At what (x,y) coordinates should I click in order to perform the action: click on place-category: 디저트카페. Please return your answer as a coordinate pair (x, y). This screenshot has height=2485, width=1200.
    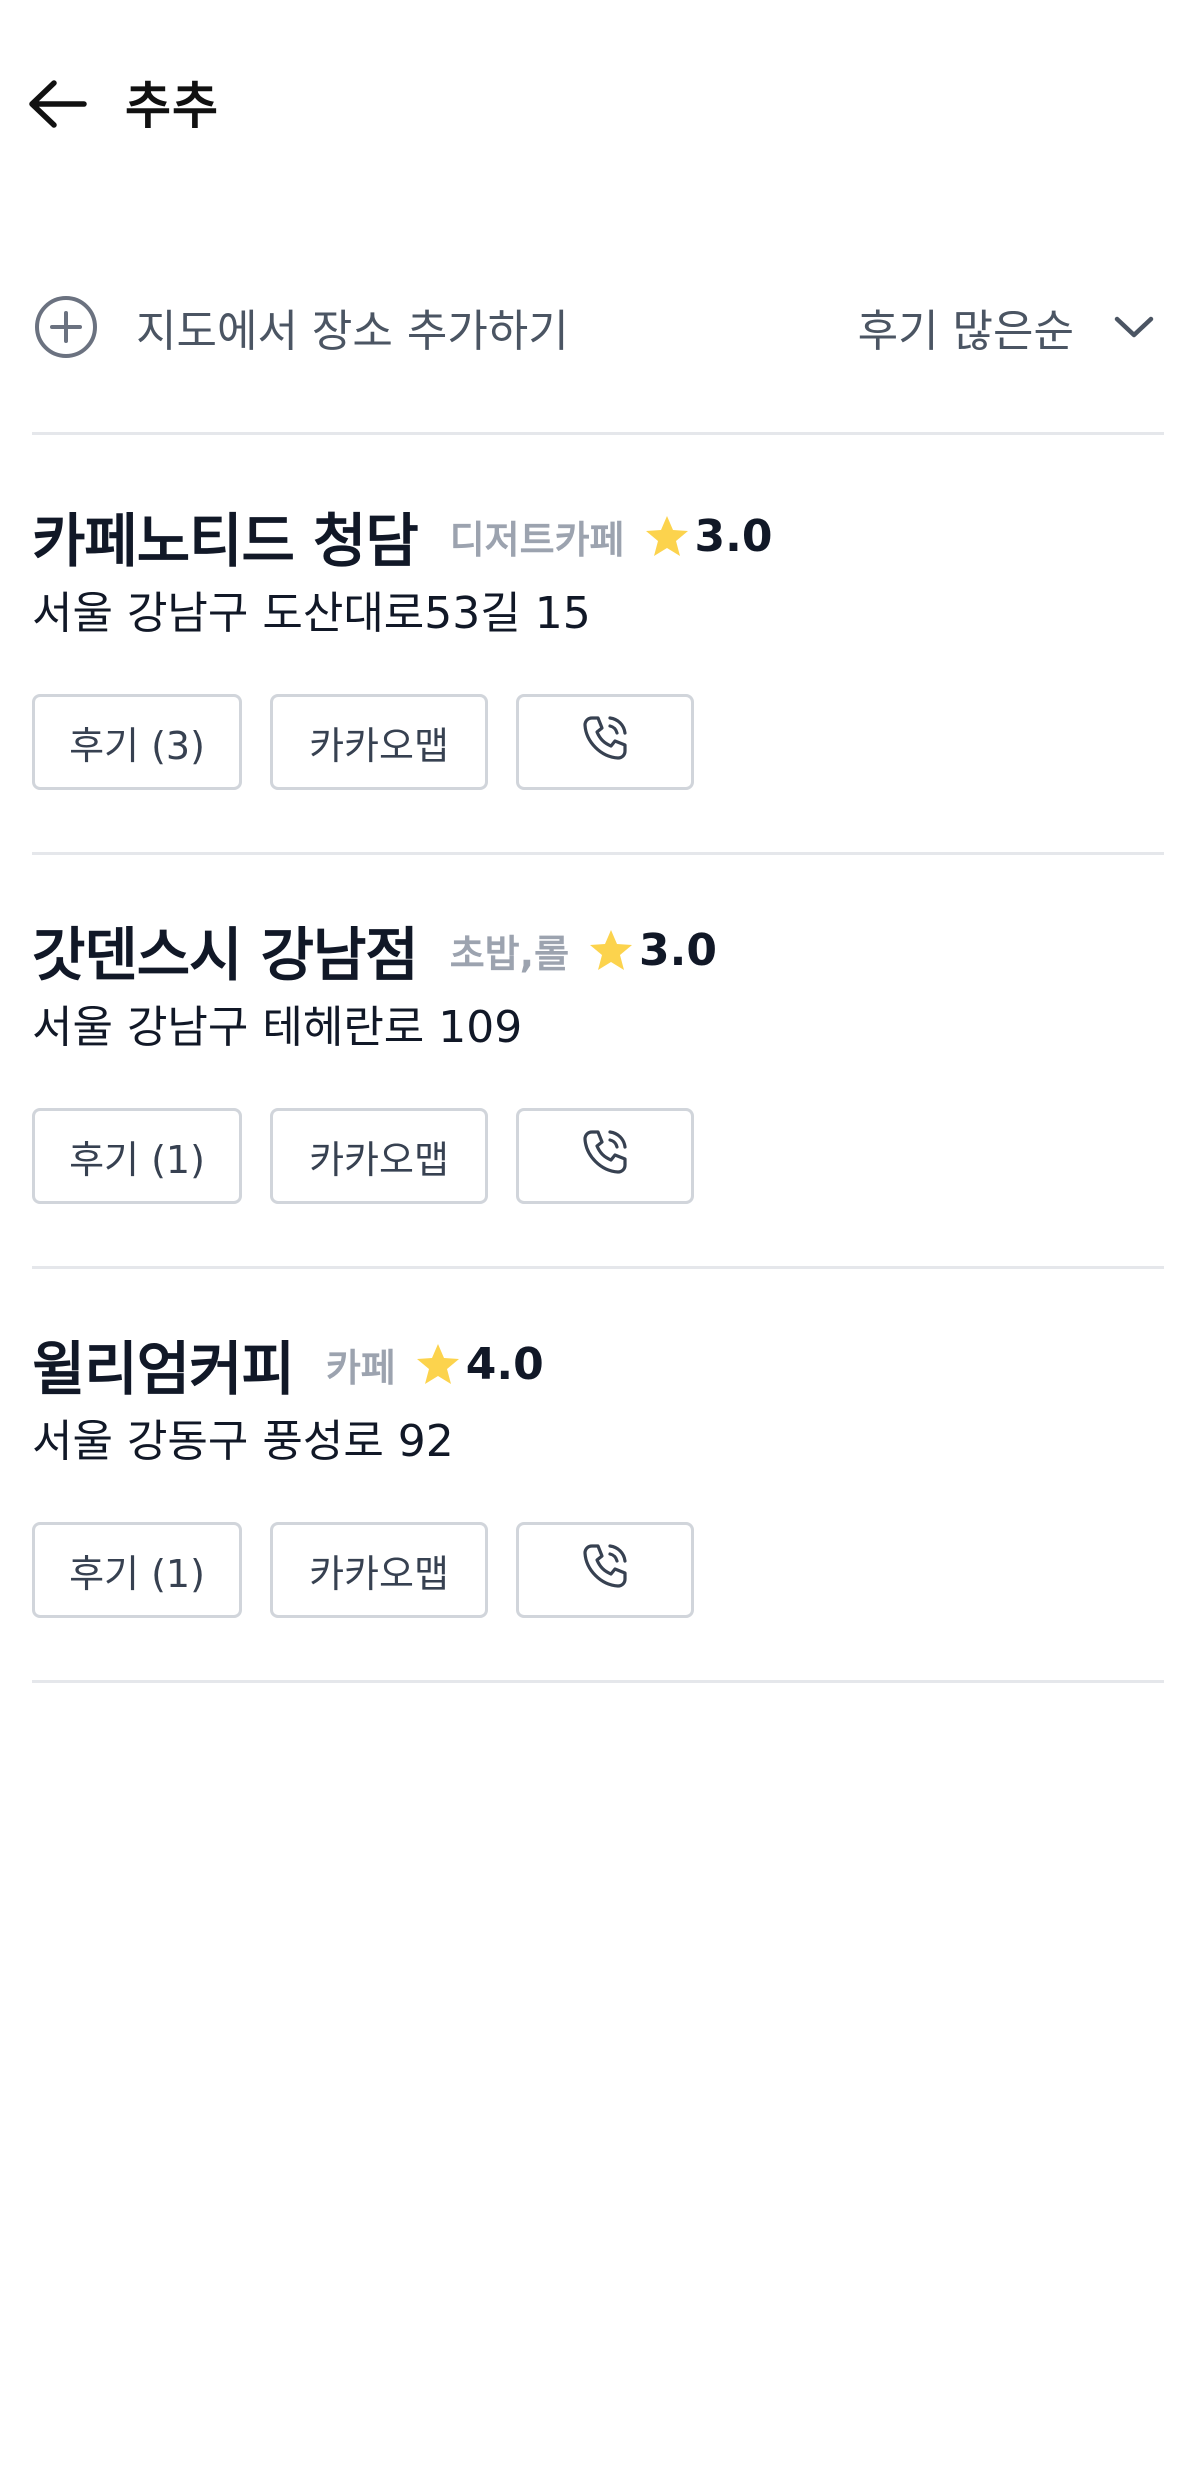
    Looking at the image, I should click on (537, 539).